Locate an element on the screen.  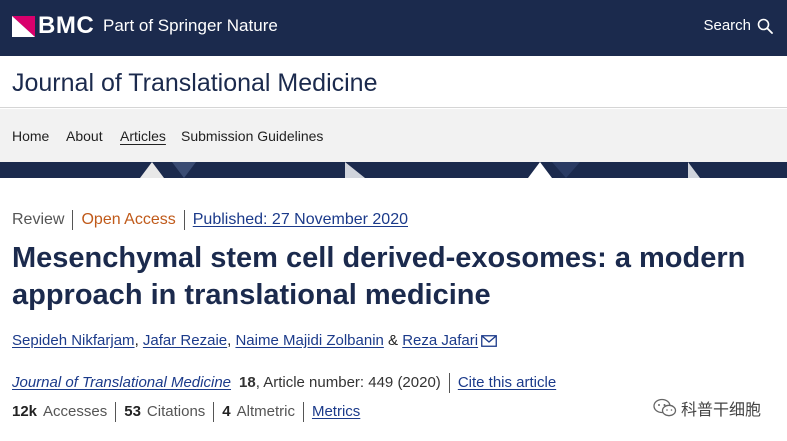
journal-header: Journal of Translational Medicine is located at coordinates (393, 82).